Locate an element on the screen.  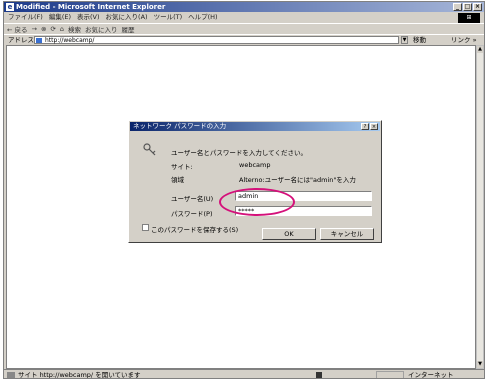
history-button: 履歴 is located at coordinates (128, 29).